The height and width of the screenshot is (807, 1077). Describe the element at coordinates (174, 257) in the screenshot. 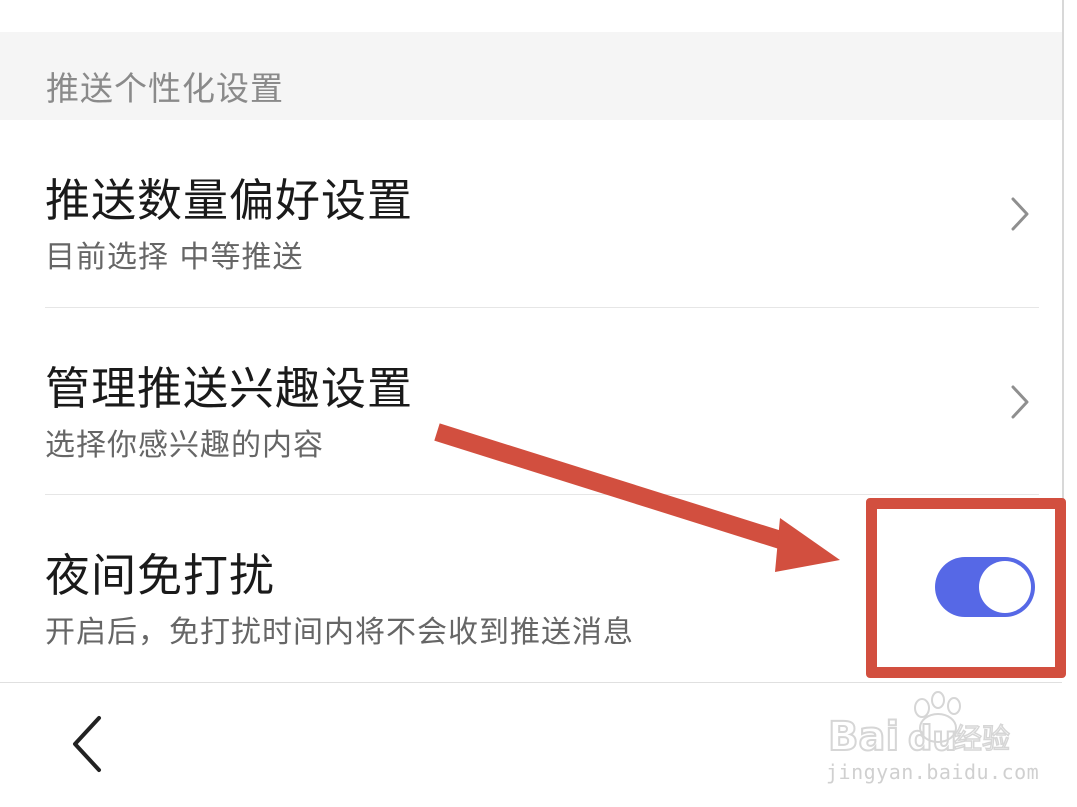

I see `push-quantity-subtitle: 目前选择 中等推送` at that location.